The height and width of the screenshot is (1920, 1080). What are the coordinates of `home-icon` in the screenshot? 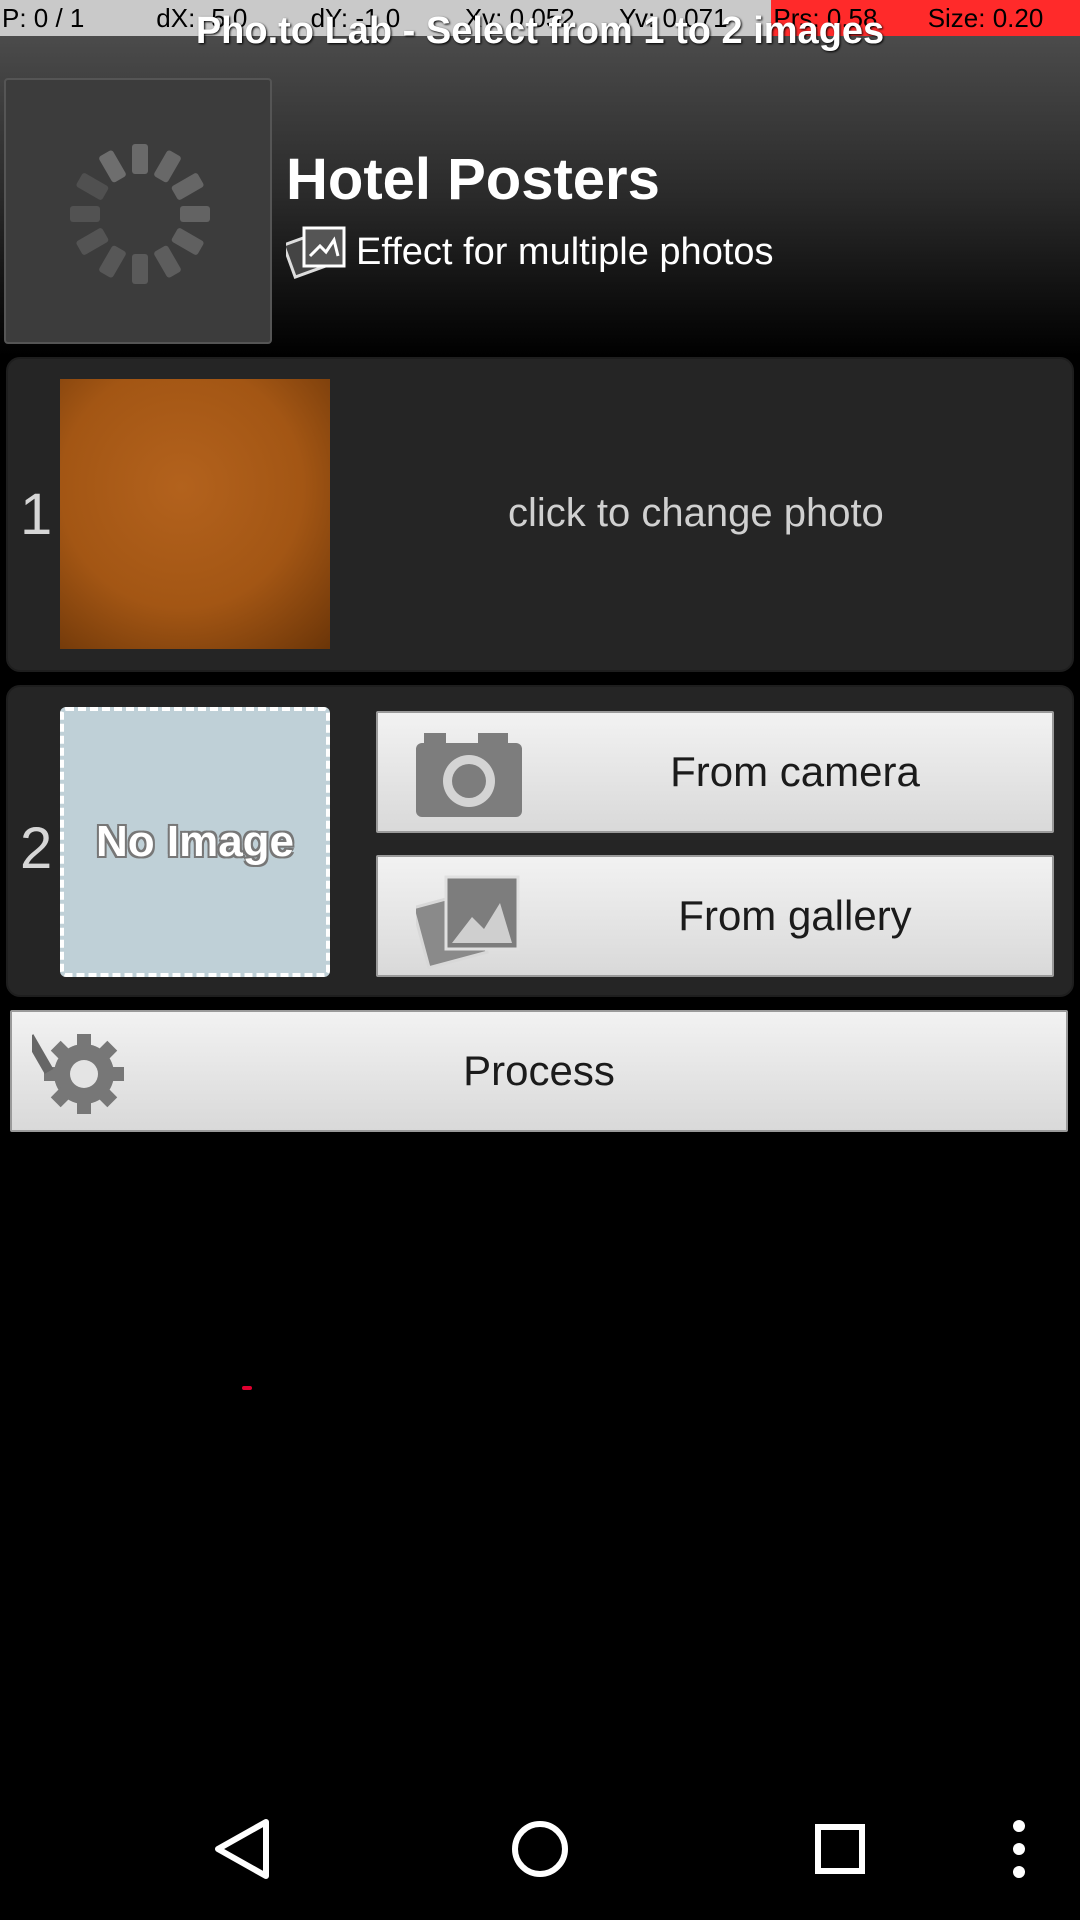 It's located at (540, 1849).